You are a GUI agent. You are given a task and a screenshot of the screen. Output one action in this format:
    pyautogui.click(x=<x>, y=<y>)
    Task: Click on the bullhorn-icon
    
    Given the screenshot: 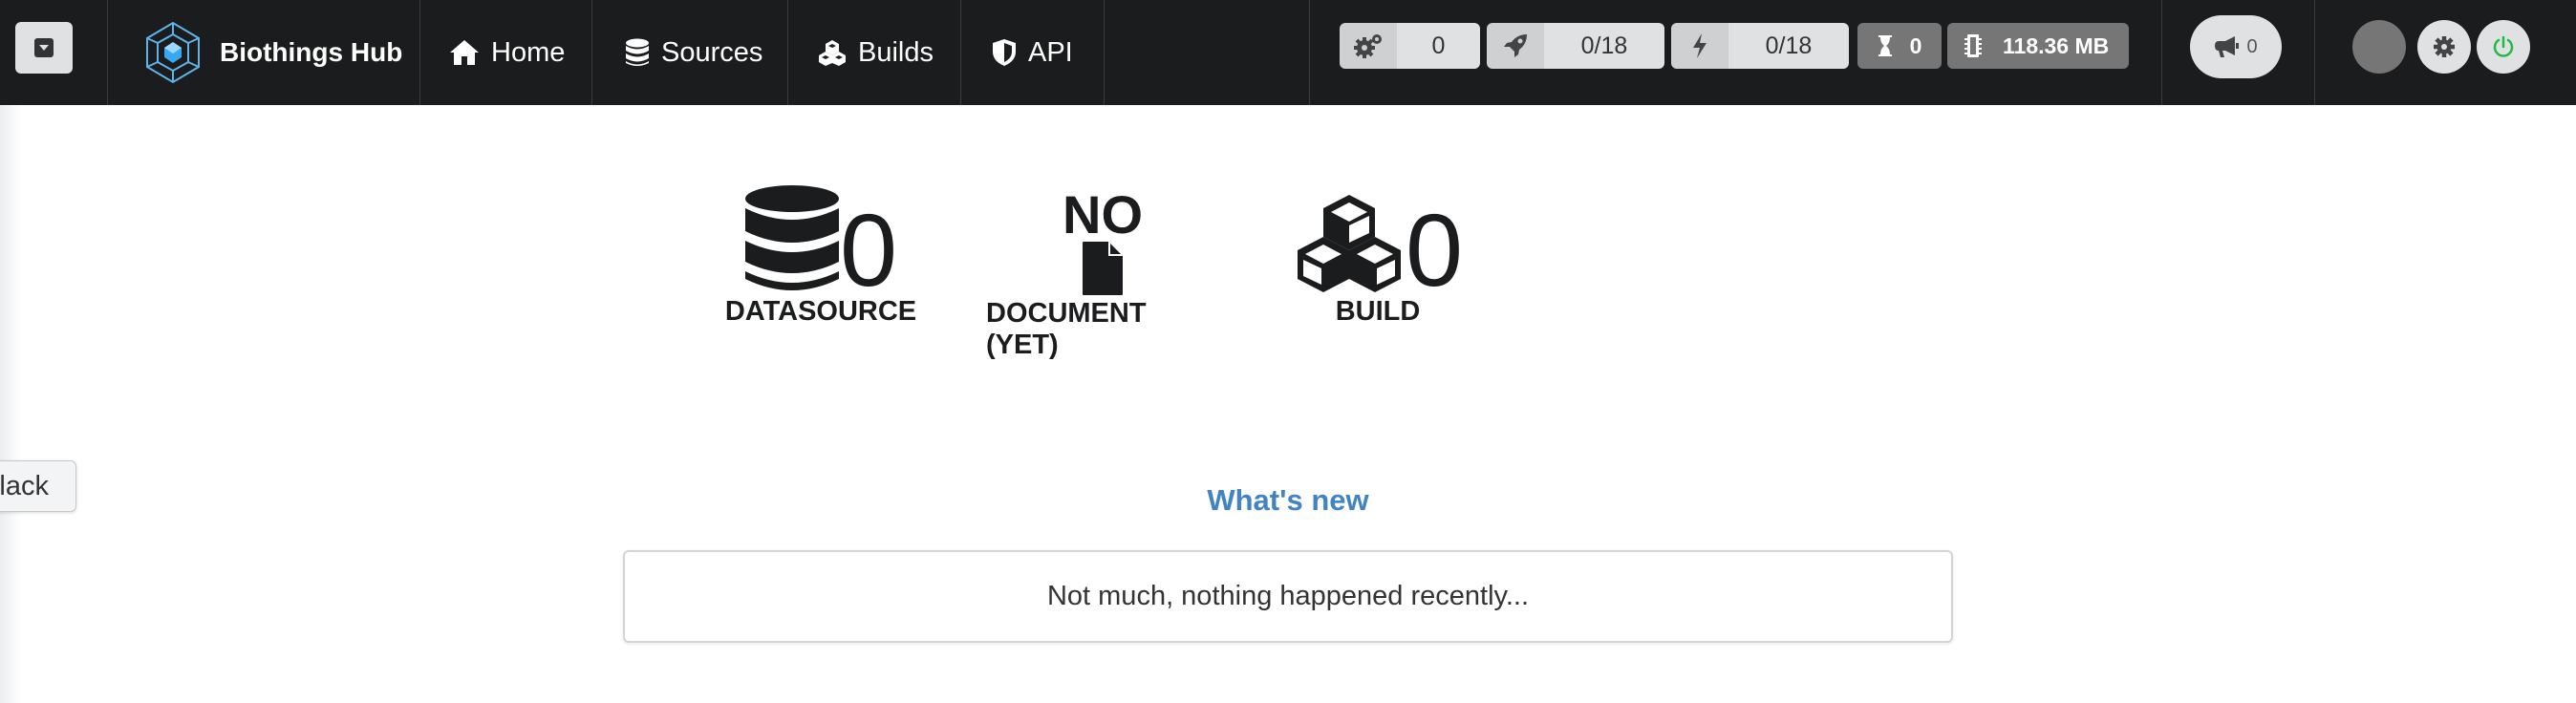 What is the action you would take?
    pyautogui.click(x=2227, y=46)
    